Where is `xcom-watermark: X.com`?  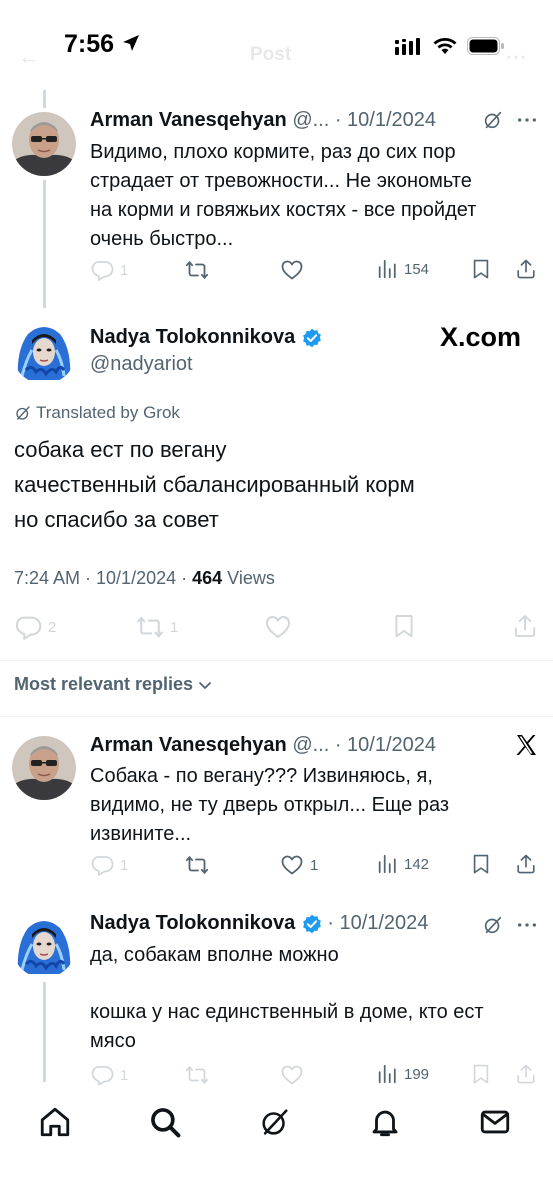
xcom-watermark: X.com is located at coordinates (481, 337).